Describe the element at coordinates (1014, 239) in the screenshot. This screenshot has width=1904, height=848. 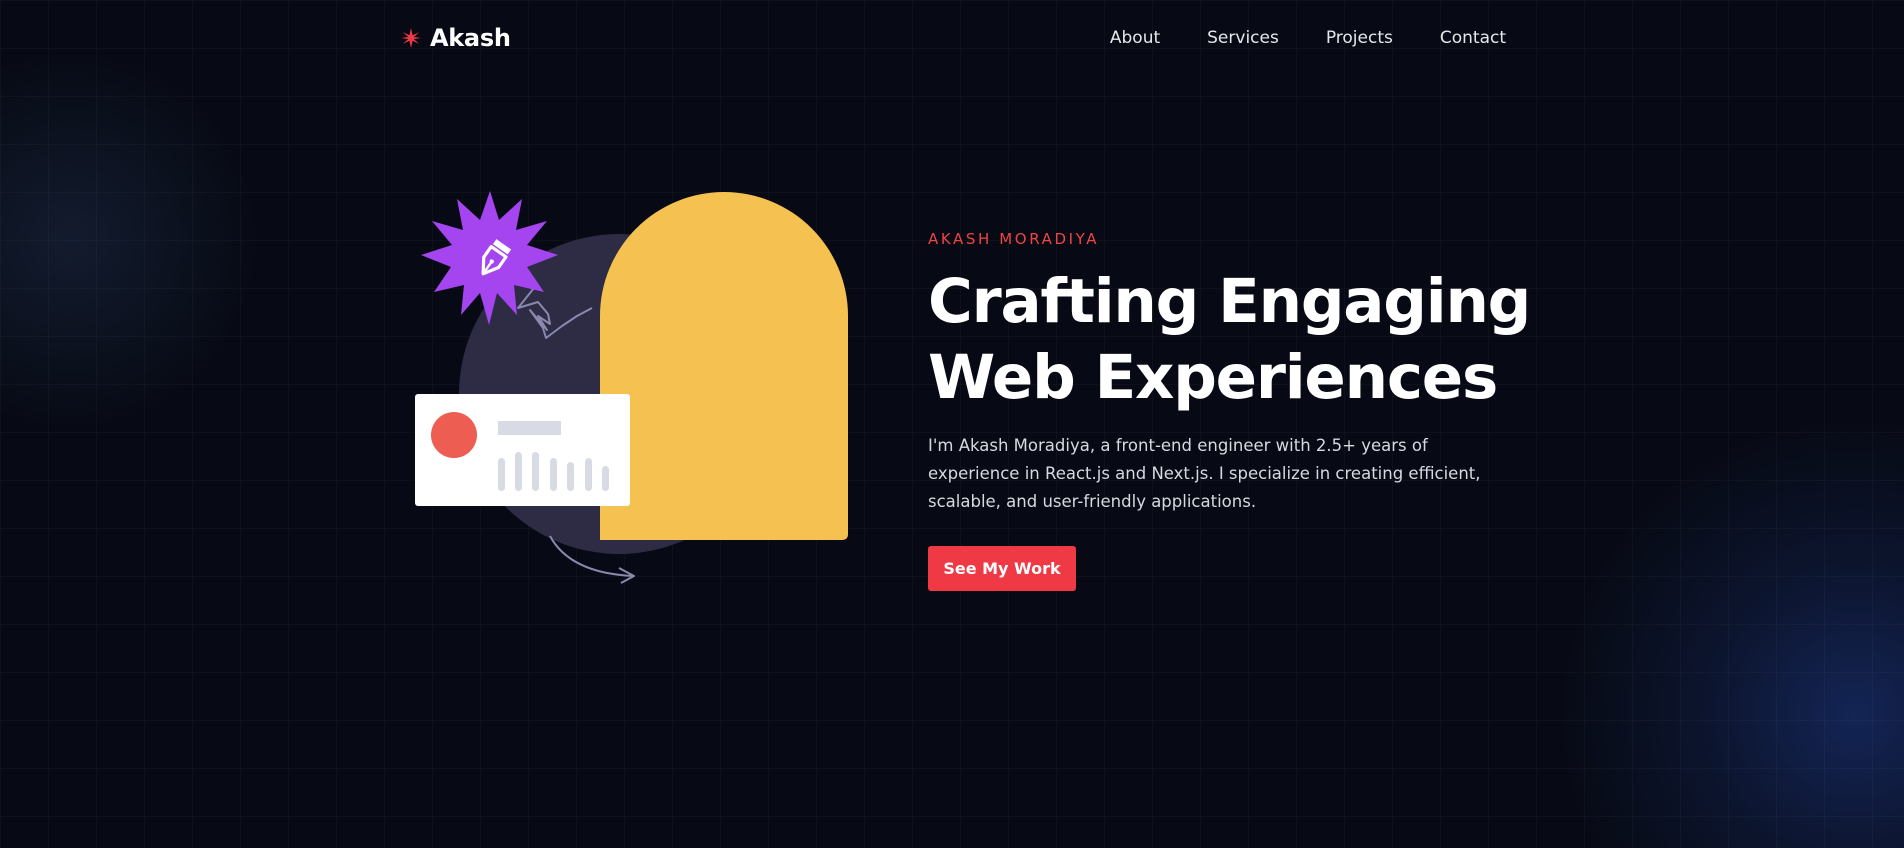
I see `hero-eyebrow: AKASH MORADIYA` at that location.